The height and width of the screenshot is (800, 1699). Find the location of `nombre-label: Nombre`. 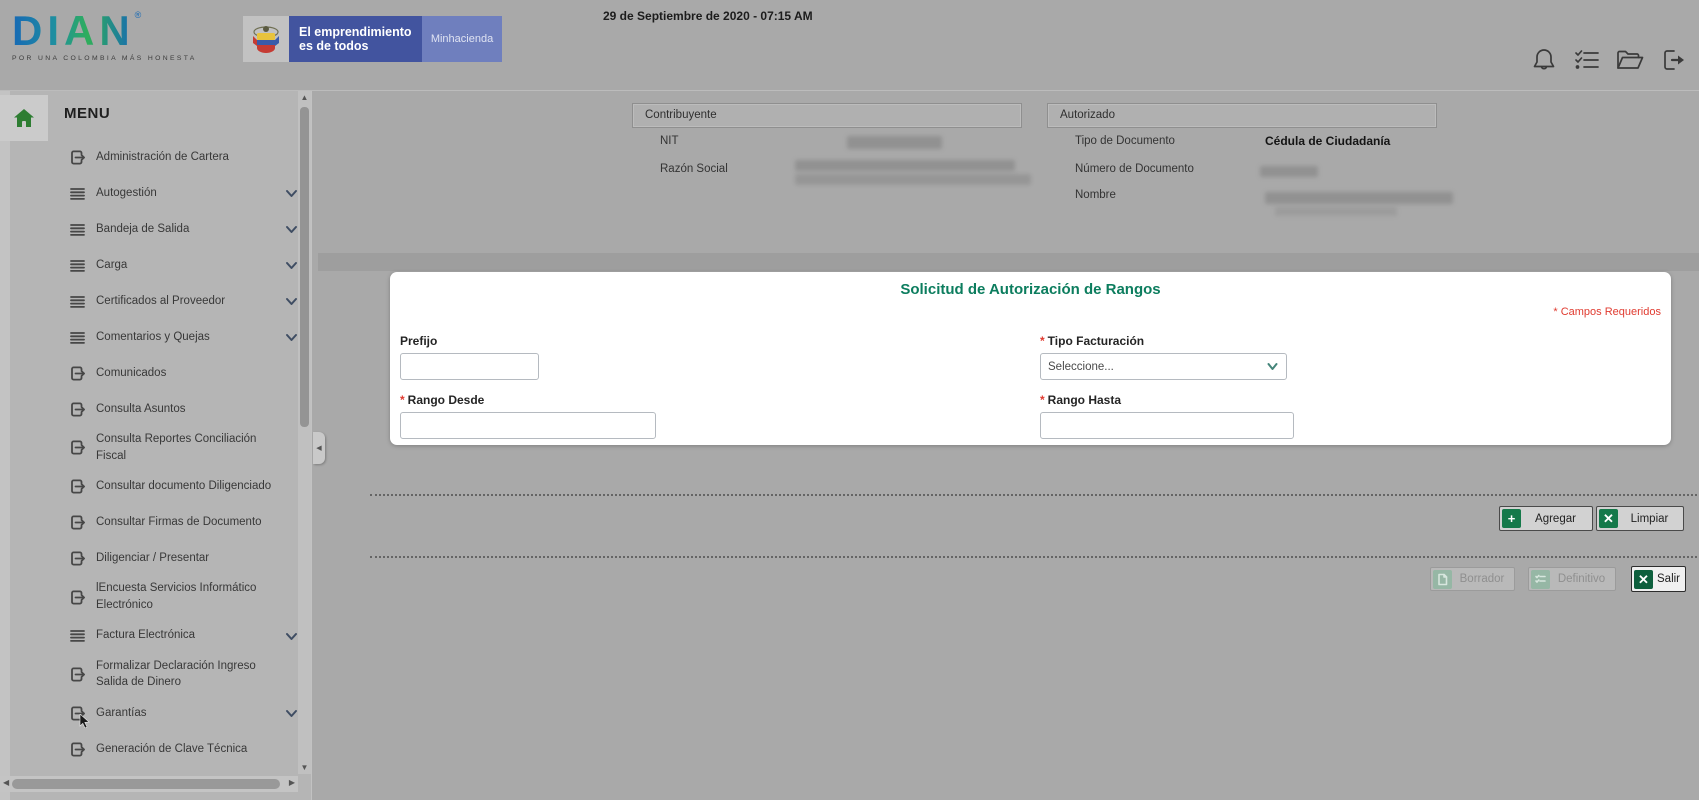

nombre-label: Nombre is located at coordinates (1095, 195).